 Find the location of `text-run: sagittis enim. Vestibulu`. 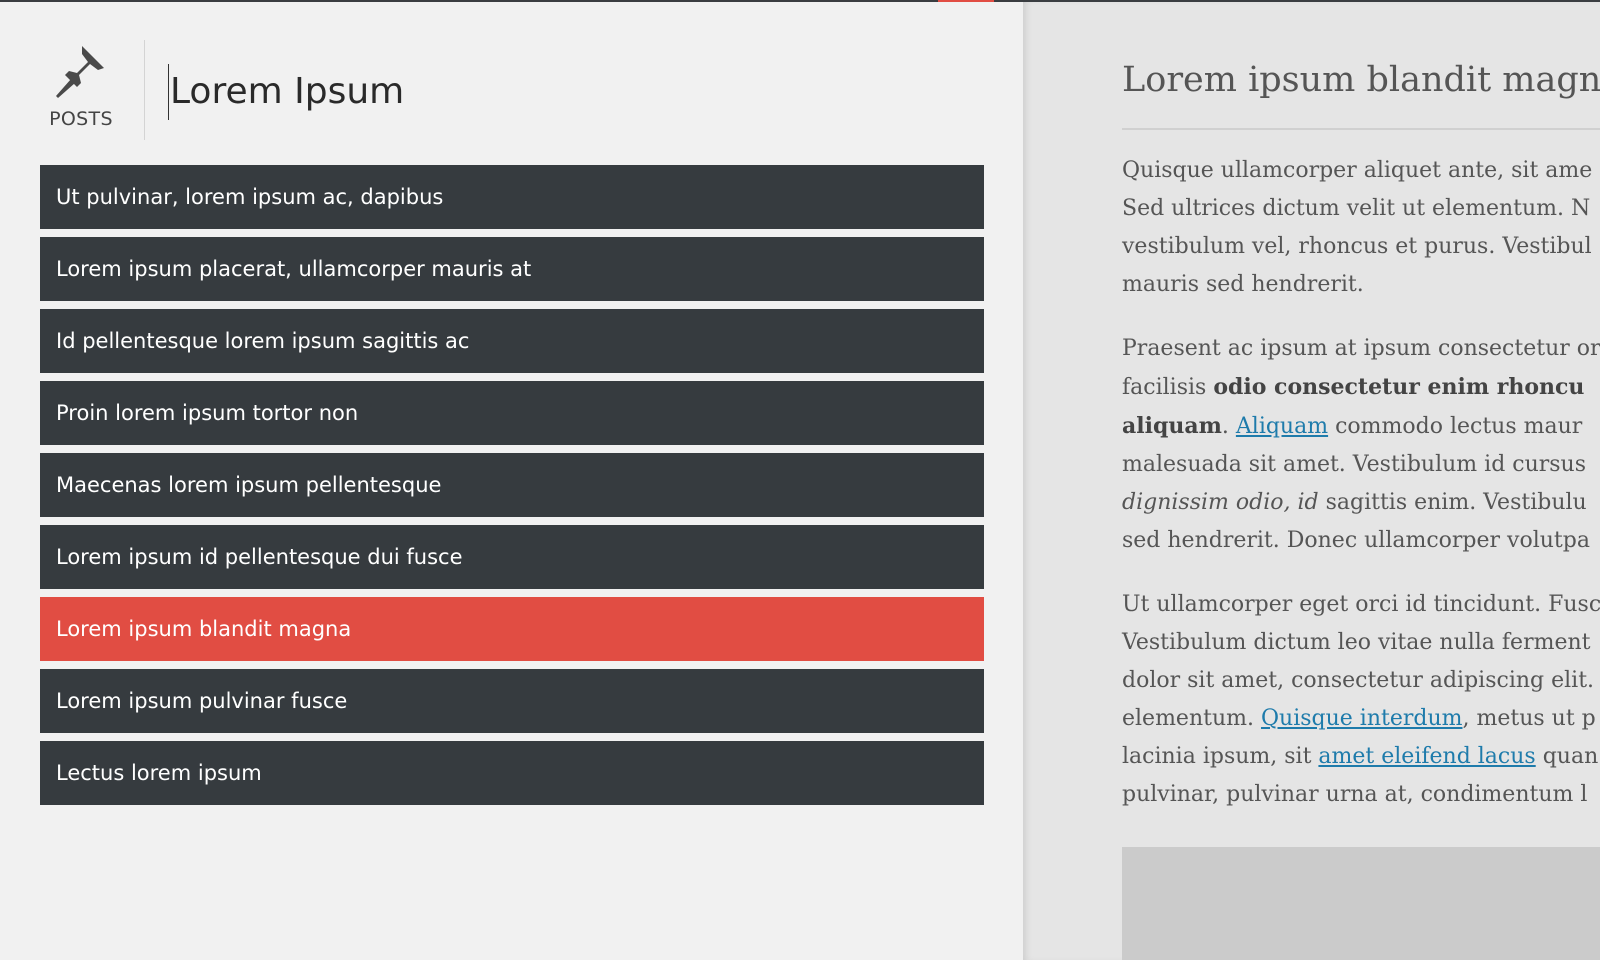

text-run: sagittis enim. Vestibulu is located at coordinates (1452, 502).